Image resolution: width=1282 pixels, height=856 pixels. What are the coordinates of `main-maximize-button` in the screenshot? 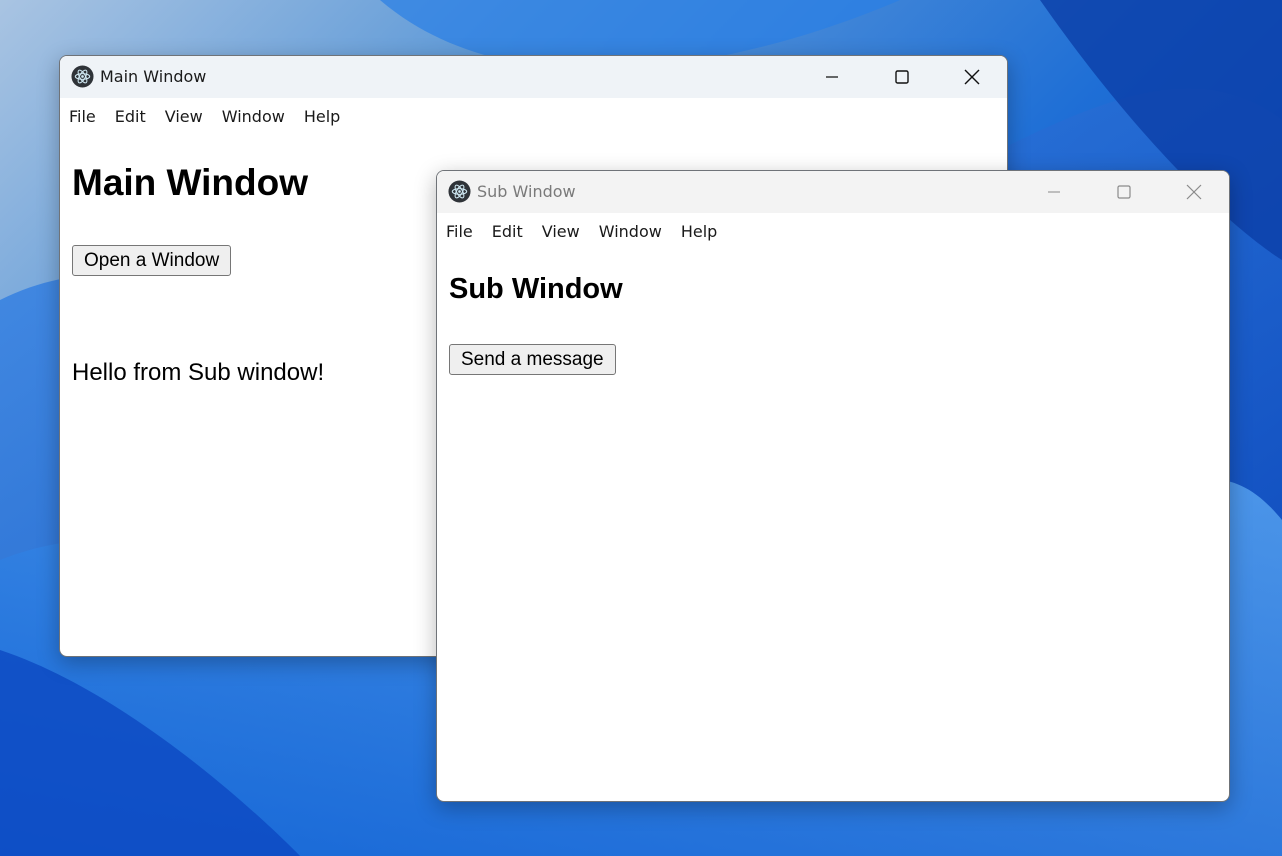 It's located at (902, 77).